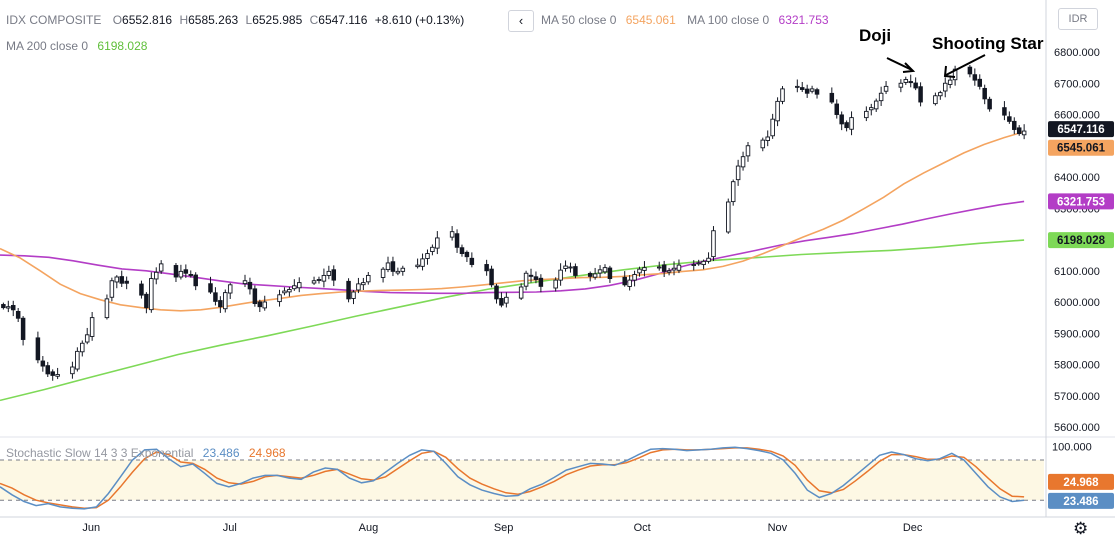  I want to click on ma200-tag: 6198.028, so click(1081, 241).